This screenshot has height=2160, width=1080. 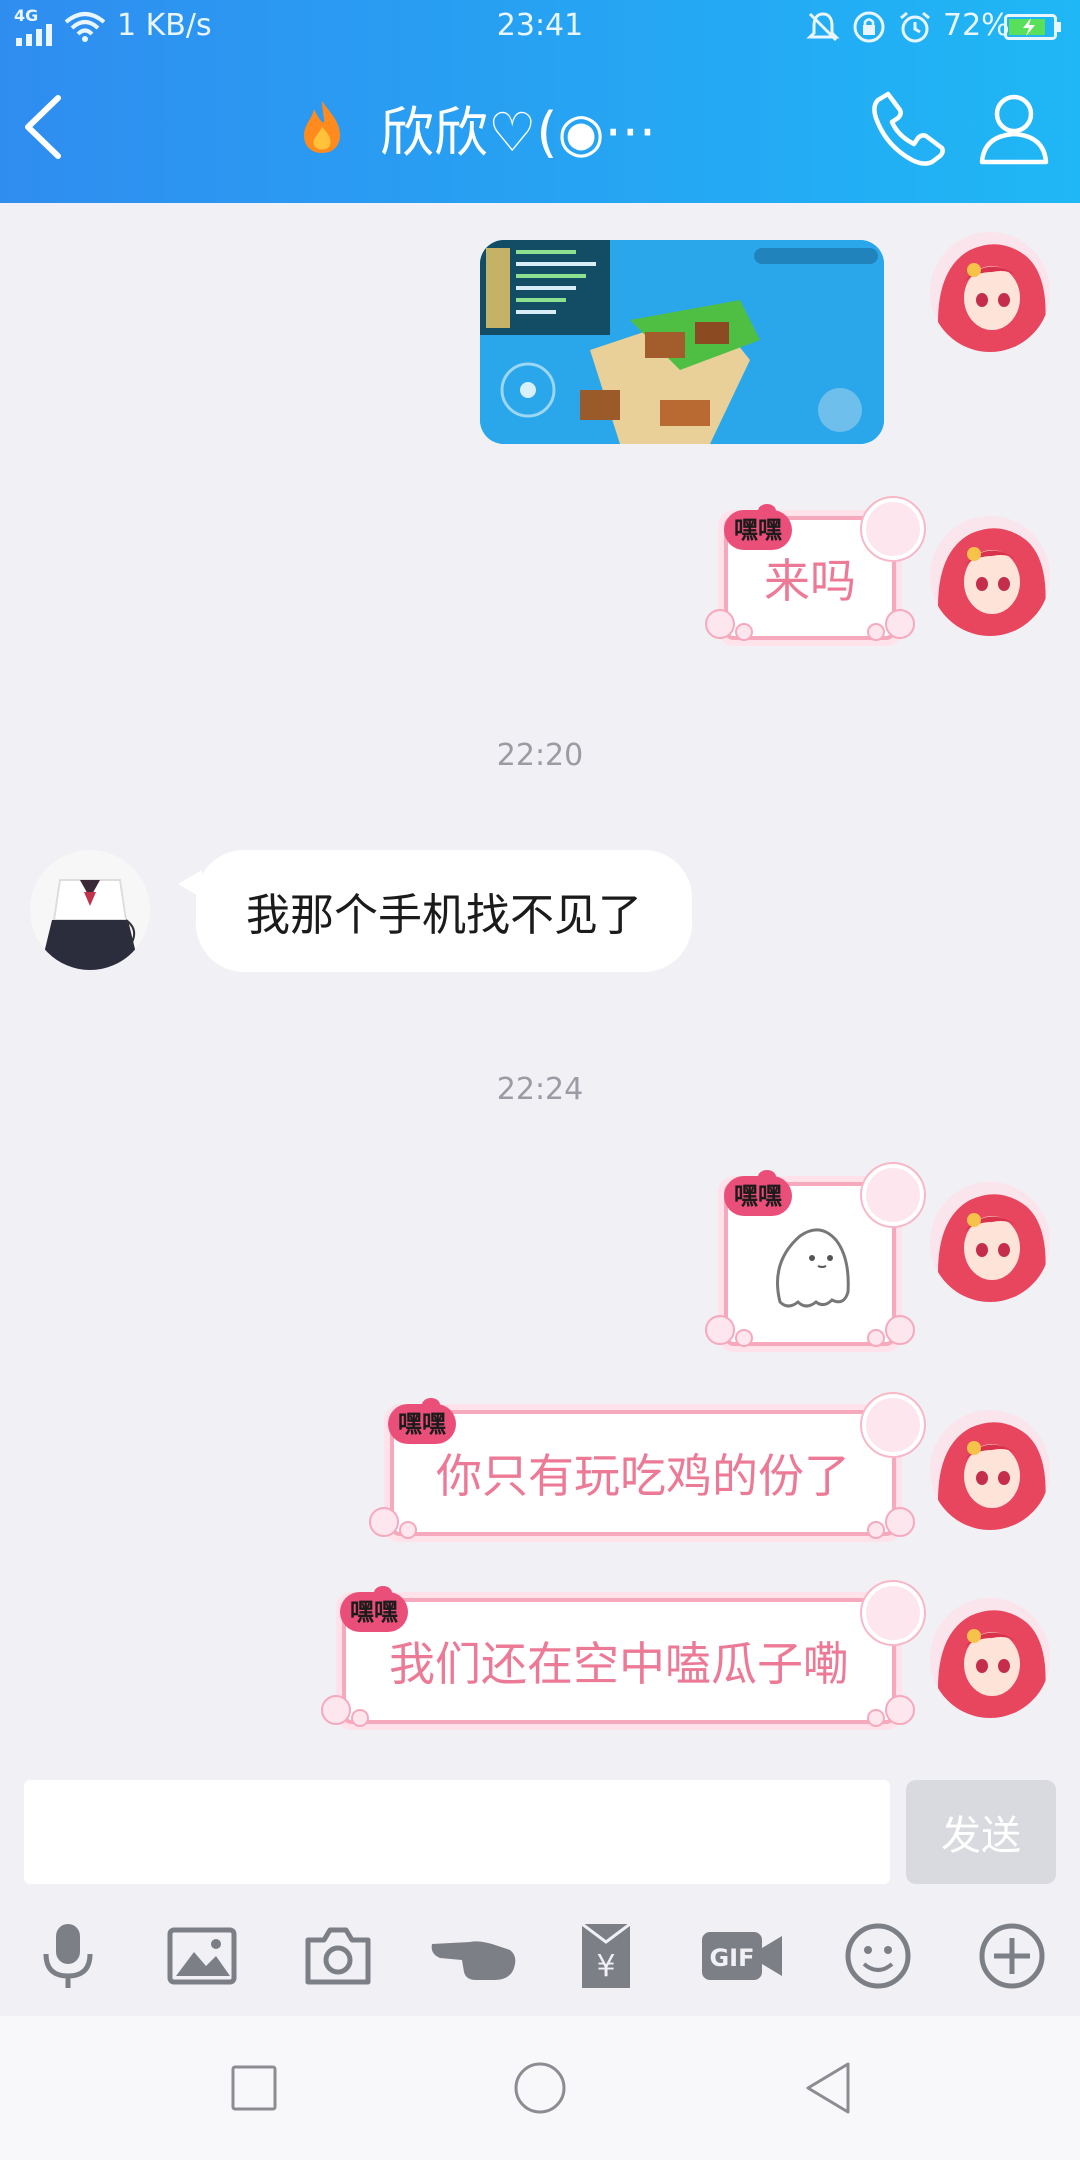 I want to click on profile-icon, so click(x=1014, y=128).